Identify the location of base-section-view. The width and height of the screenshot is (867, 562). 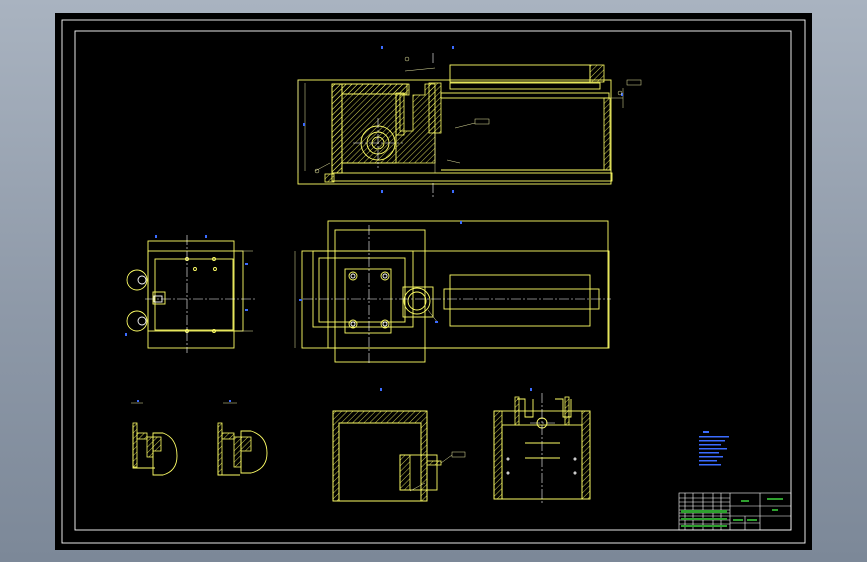
(399, 445).